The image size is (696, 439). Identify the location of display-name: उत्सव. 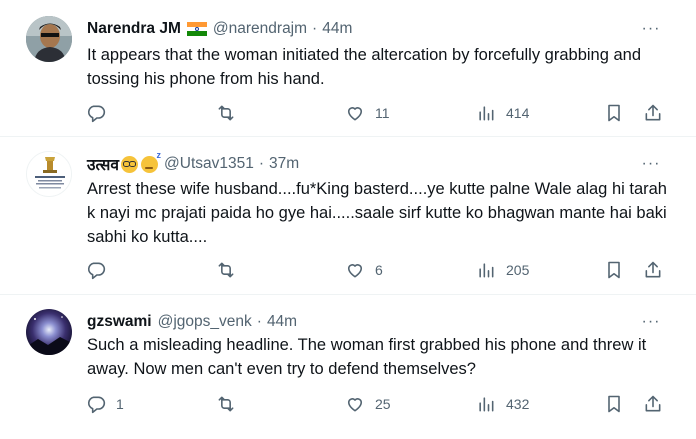
(103, 164).